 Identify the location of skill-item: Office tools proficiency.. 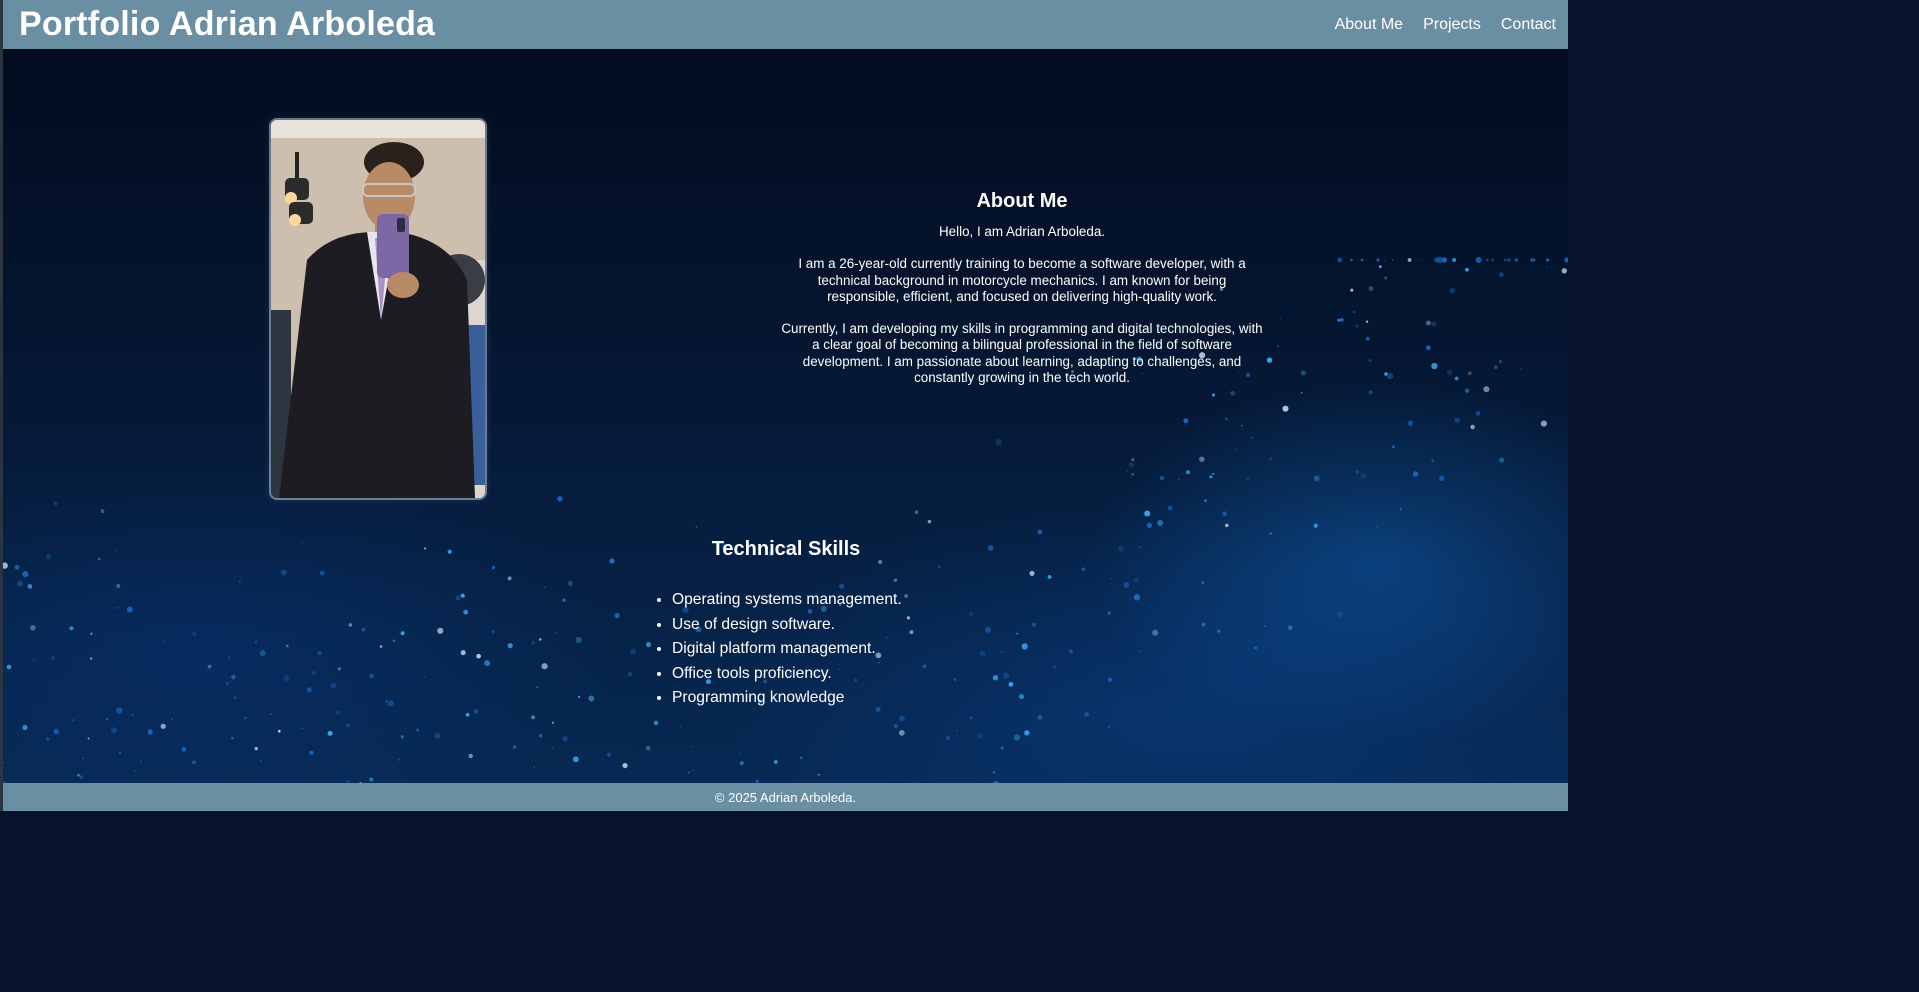
(787, 674).